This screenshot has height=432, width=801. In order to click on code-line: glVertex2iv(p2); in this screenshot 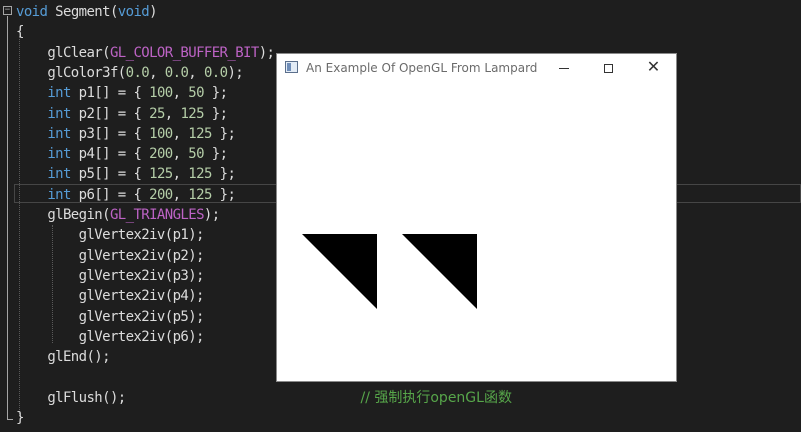, I will do `click(110, 256)`.